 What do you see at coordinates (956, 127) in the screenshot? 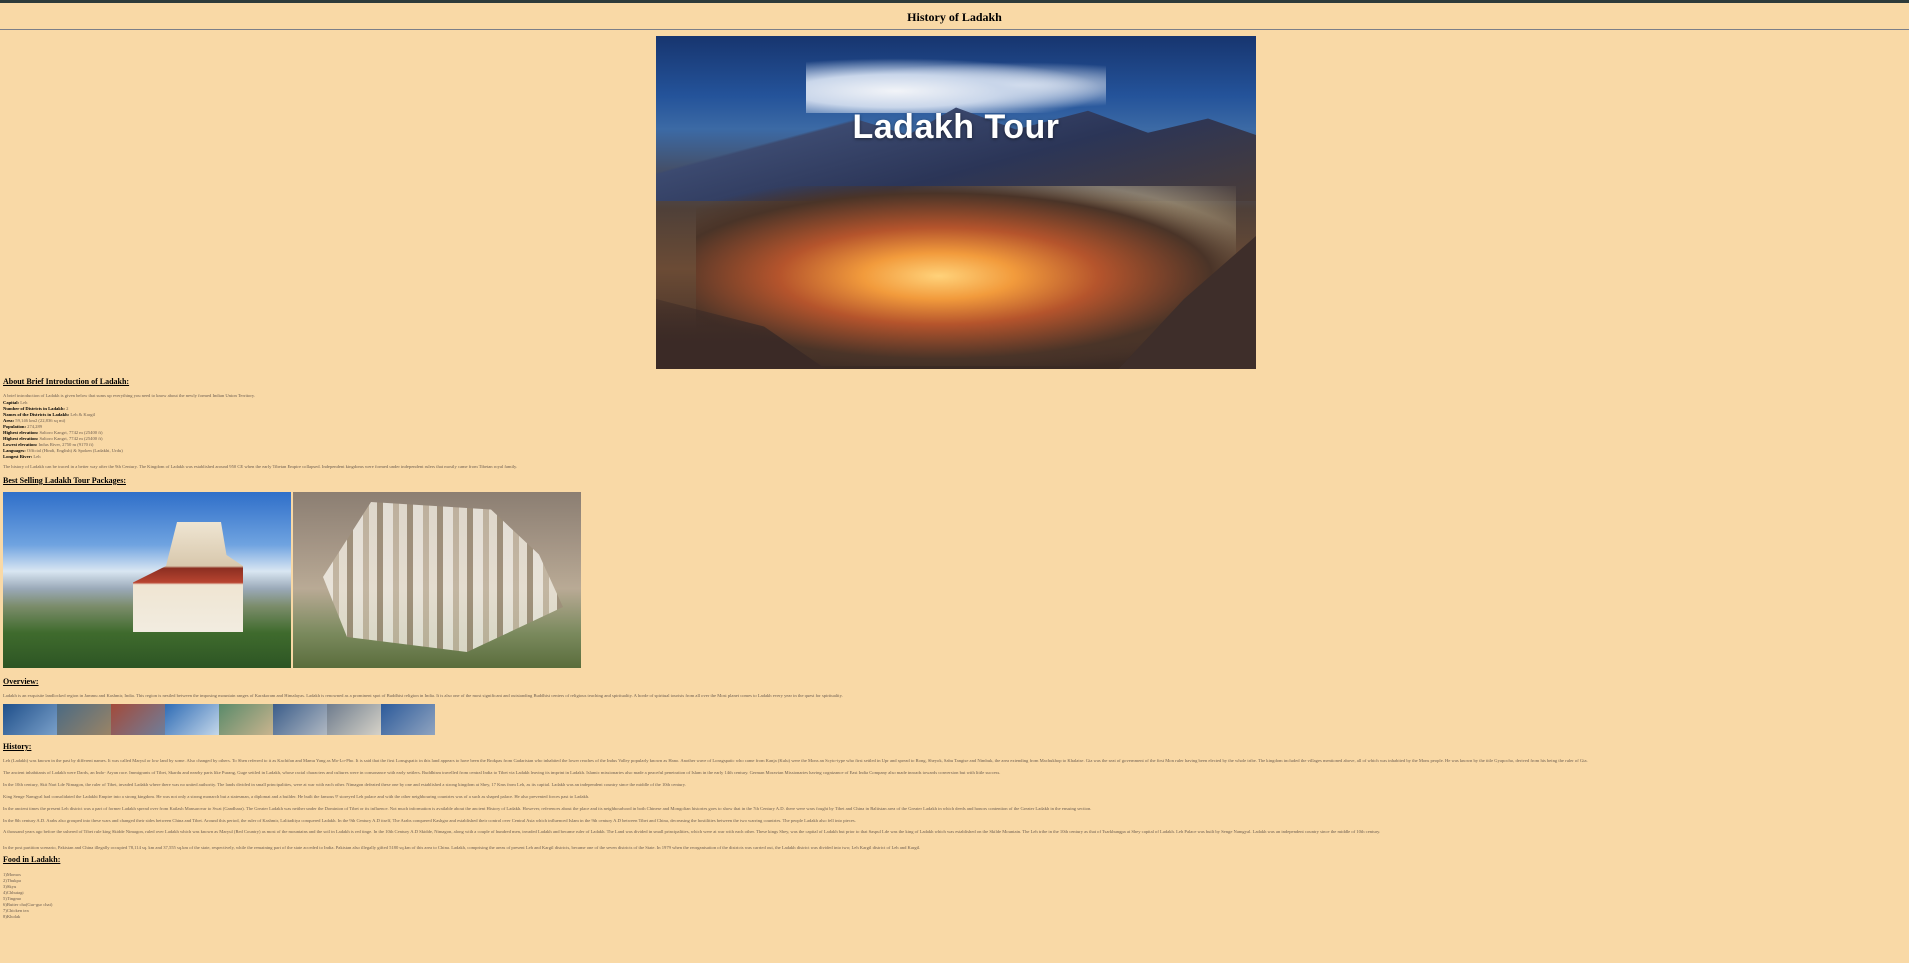
I see `hero-title: Ladakh Tour` at bounding box center [956, 127].